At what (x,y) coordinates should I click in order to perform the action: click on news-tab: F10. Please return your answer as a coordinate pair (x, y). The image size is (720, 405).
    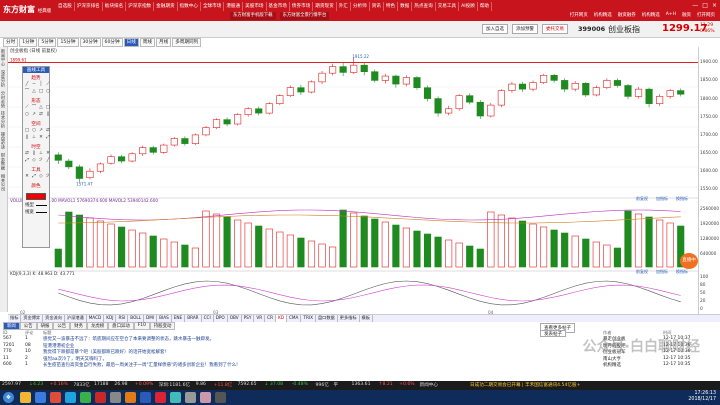
    Looking at the image, I should click on (141, 326).